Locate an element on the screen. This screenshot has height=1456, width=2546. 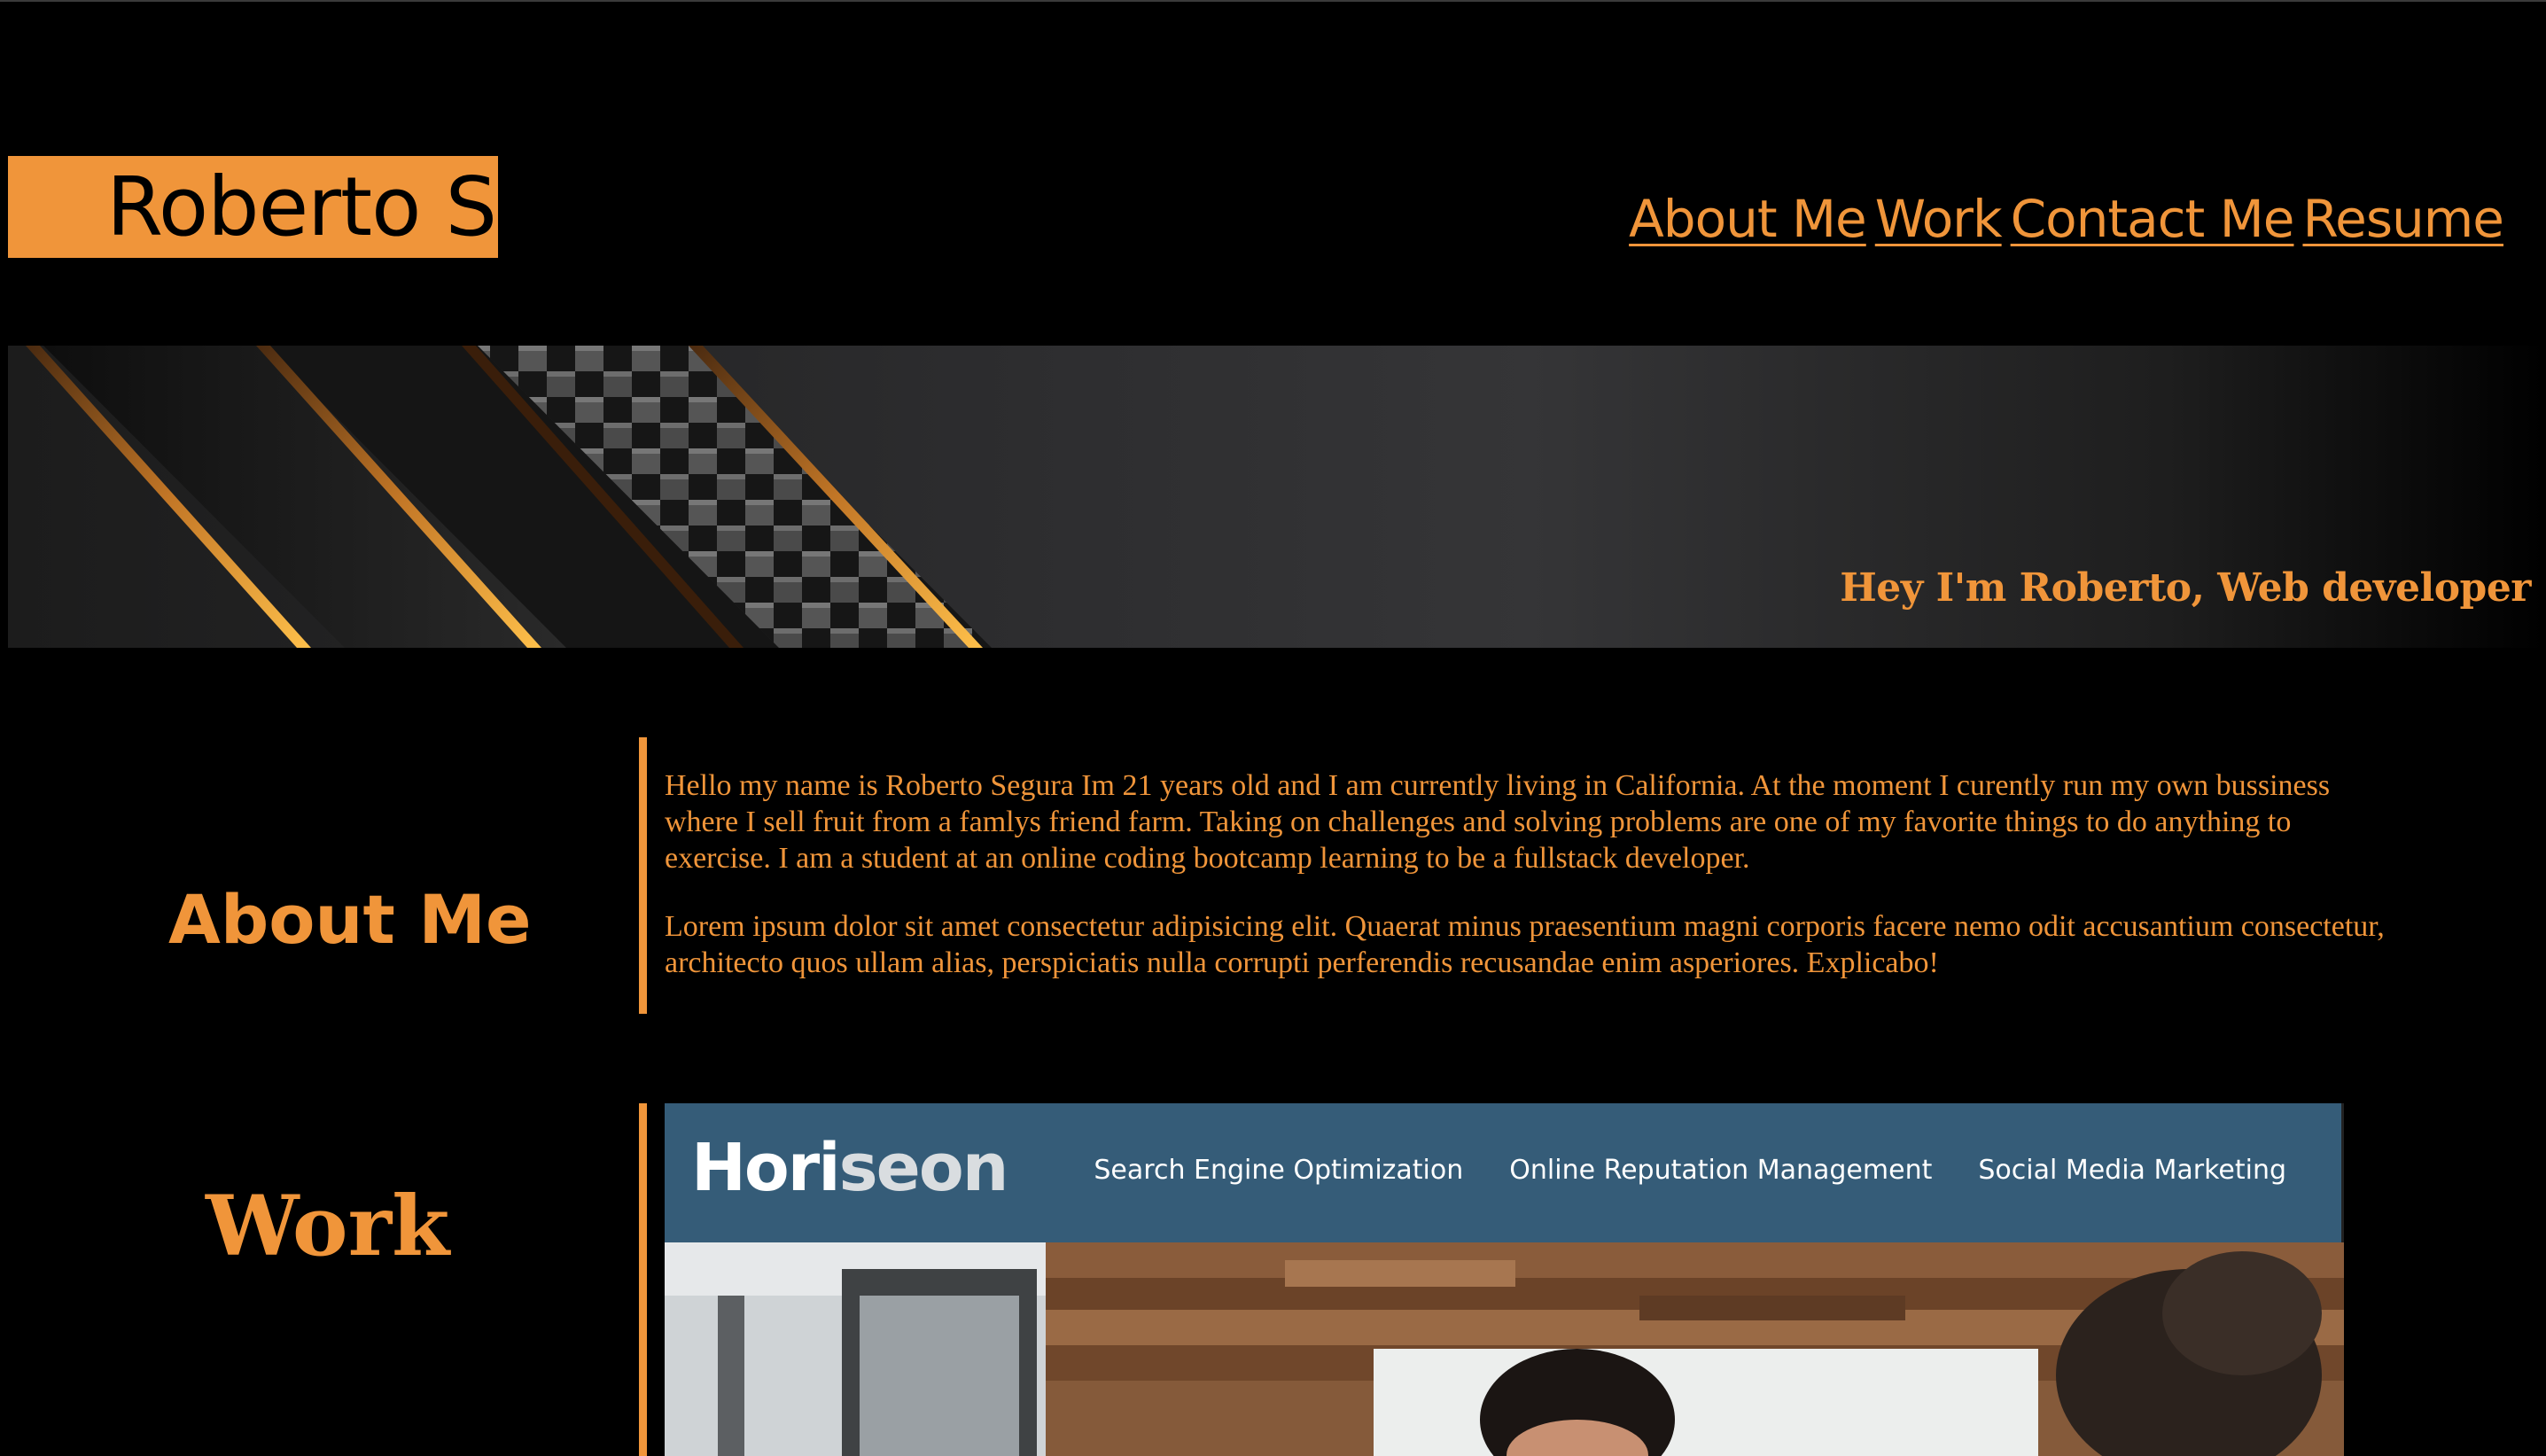
project-logo-main: Hori is located at coordinates (766, 1168).